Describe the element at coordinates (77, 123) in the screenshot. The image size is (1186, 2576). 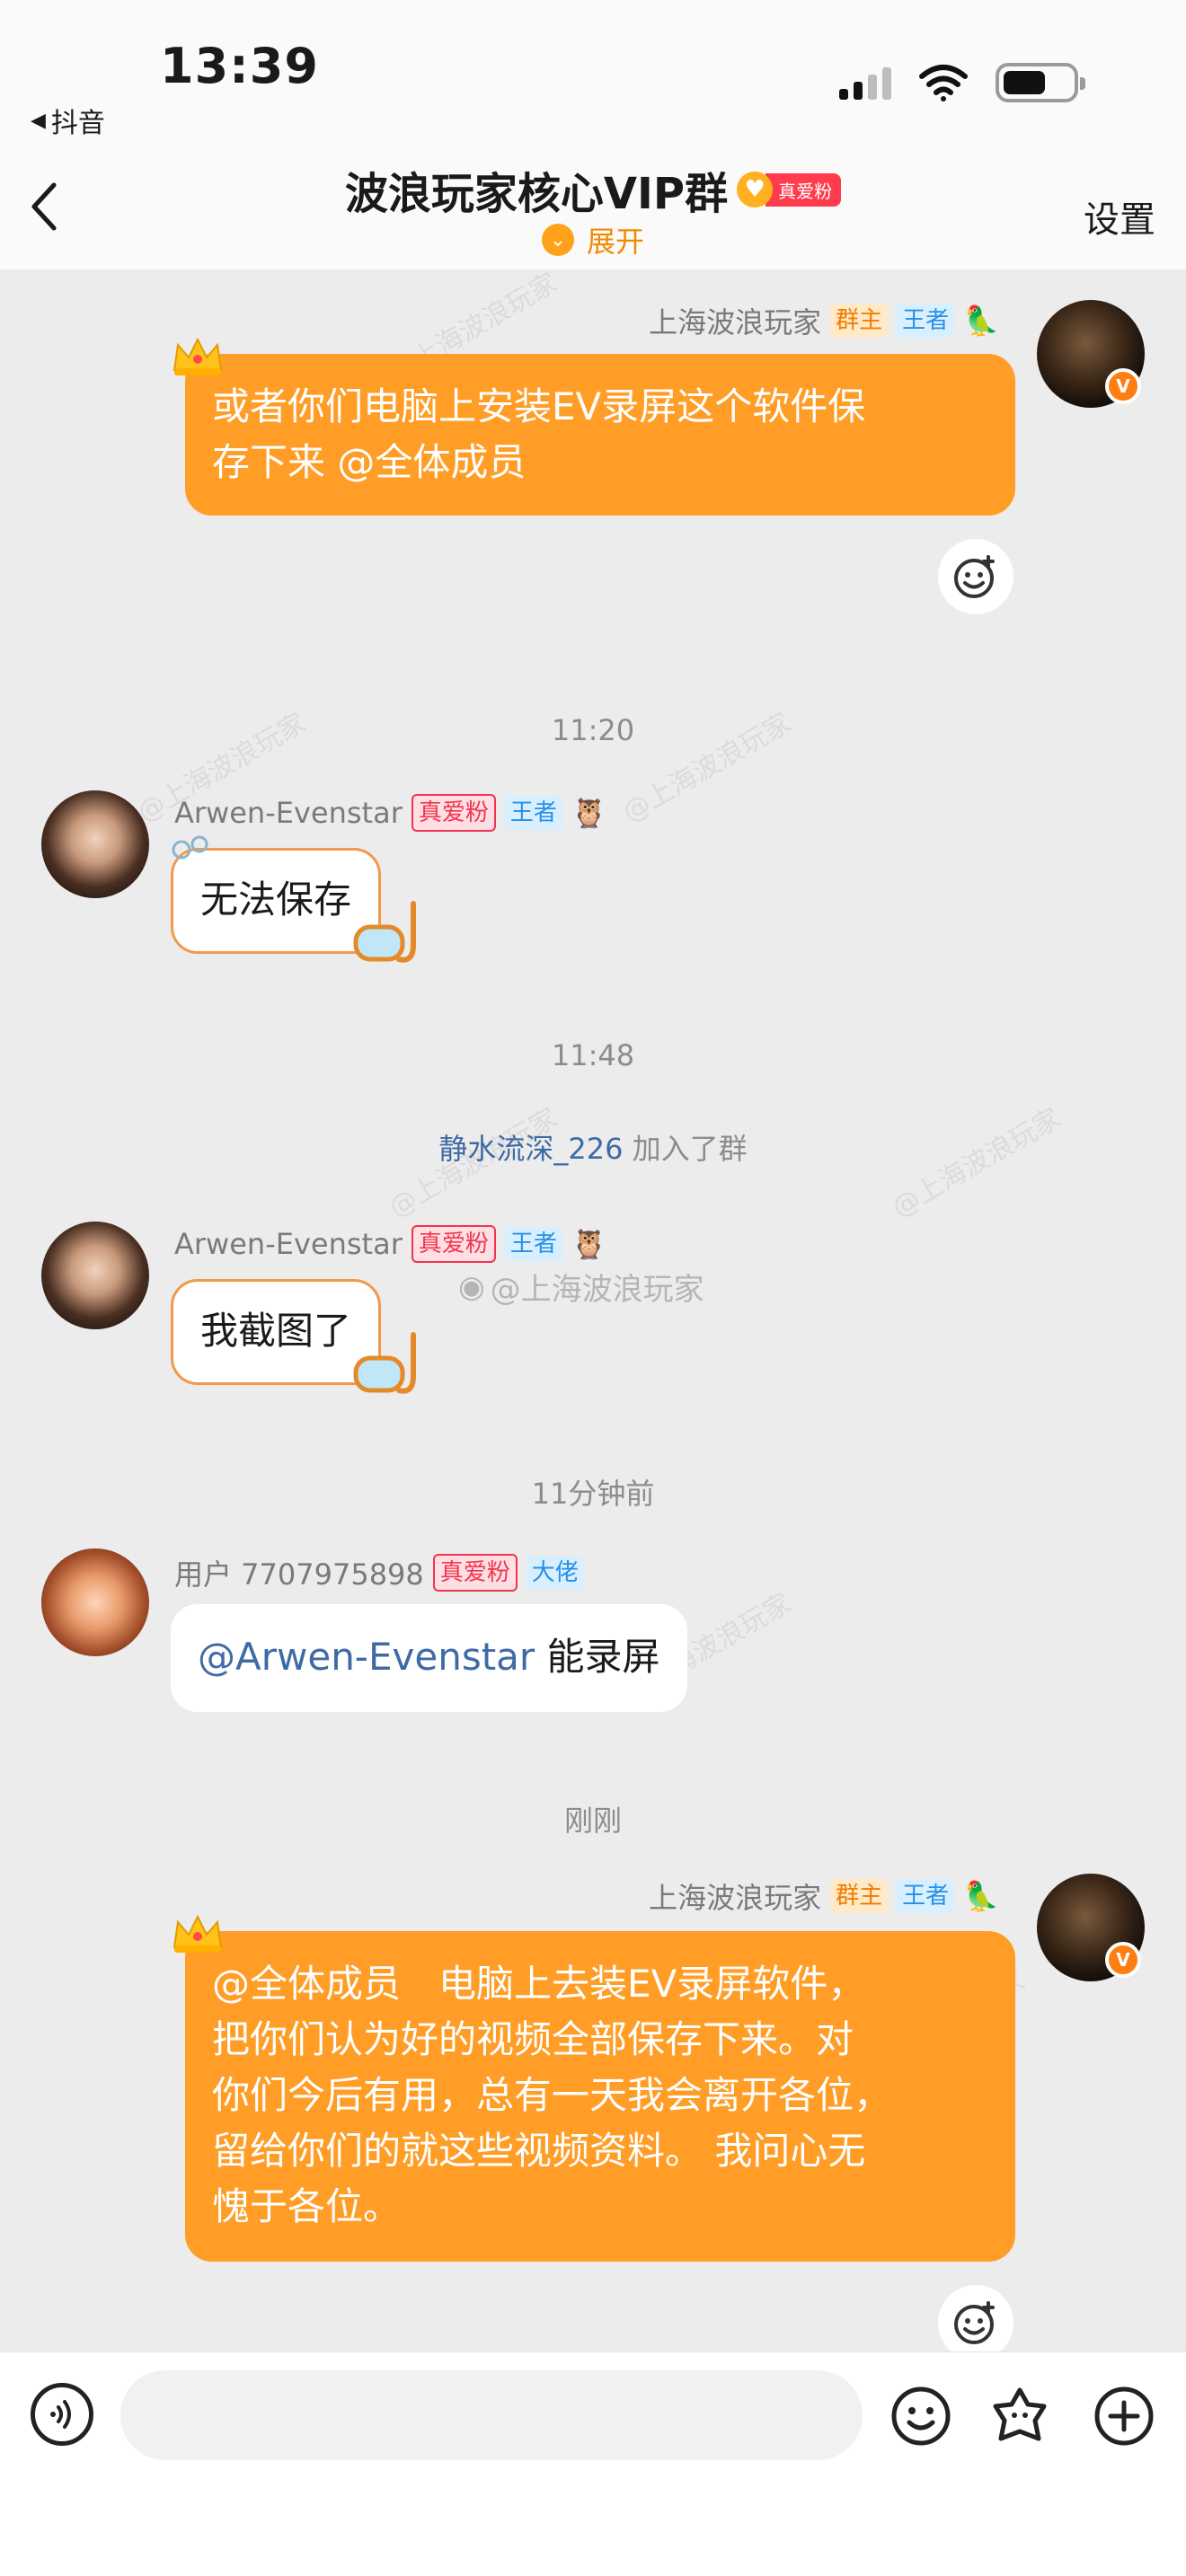
I see `back-app-label: 抖音` at that location.